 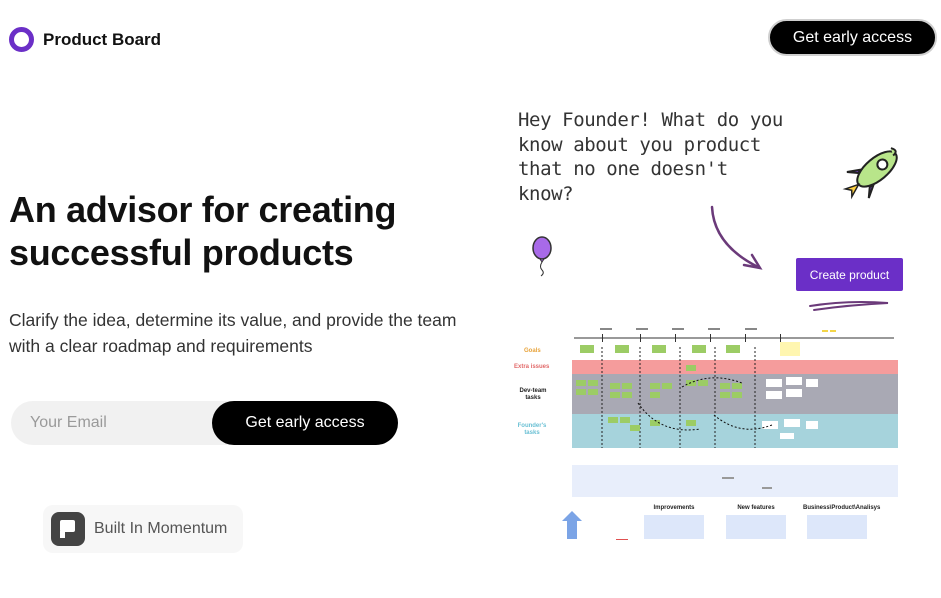 I want to click on board-lane-label-goals: Goals, so click(x=532, y=351).